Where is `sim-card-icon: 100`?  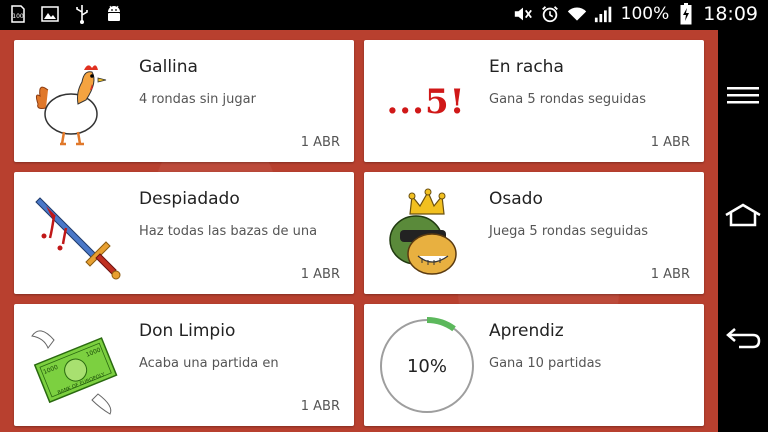 sim-card-icon: 100 is located at coordinates (18, 14).